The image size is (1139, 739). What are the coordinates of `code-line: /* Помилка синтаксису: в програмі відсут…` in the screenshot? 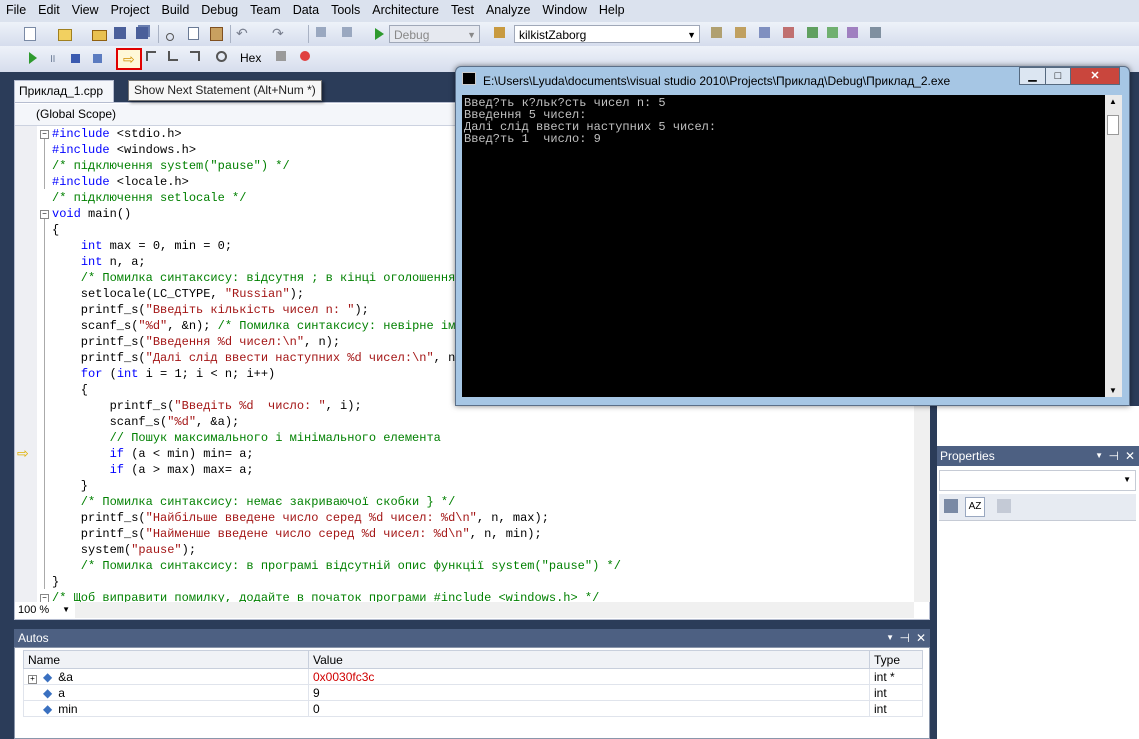 It's located at (336, 566).